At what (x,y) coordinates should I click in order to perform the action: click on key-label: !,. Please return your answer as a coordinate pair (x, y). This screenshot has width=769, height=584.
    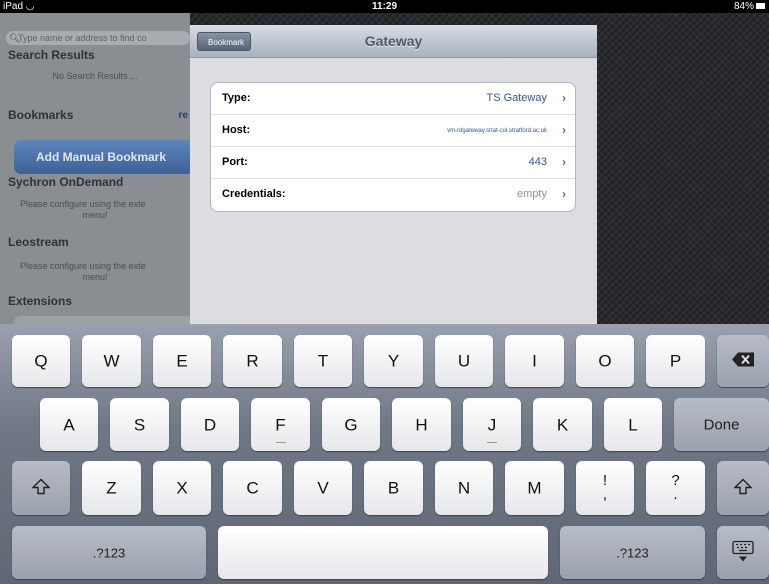
    Looking at the image, I should click on (605, 487).